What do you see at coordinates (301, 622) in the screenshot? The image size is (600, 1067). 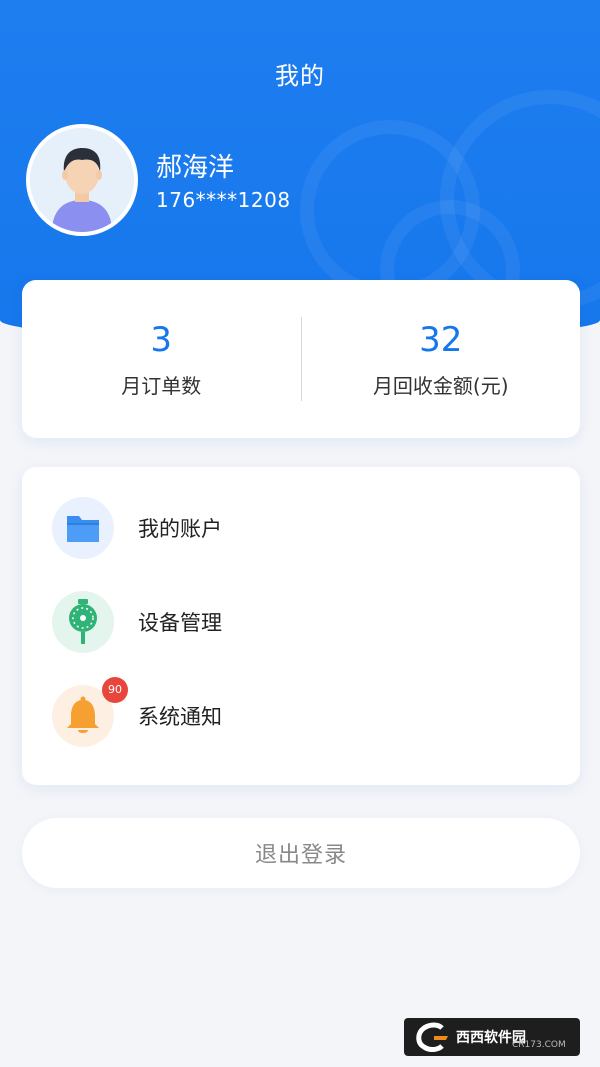 I see `menu-item-device: 设备管理` at bounding box center [301, 622].